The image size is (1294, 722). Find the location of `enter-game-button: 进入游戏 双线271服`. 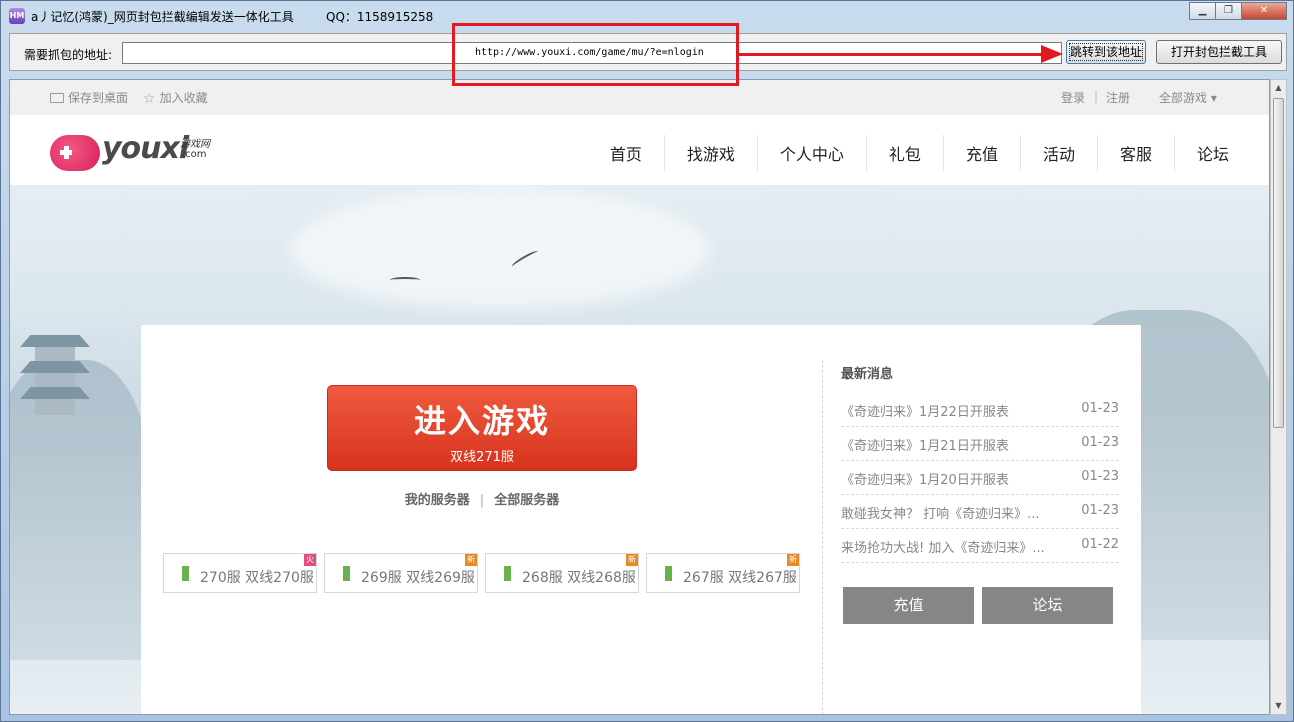

enter-game-button: 进入游戏 双线271服 is located at coordinates (482, 428).